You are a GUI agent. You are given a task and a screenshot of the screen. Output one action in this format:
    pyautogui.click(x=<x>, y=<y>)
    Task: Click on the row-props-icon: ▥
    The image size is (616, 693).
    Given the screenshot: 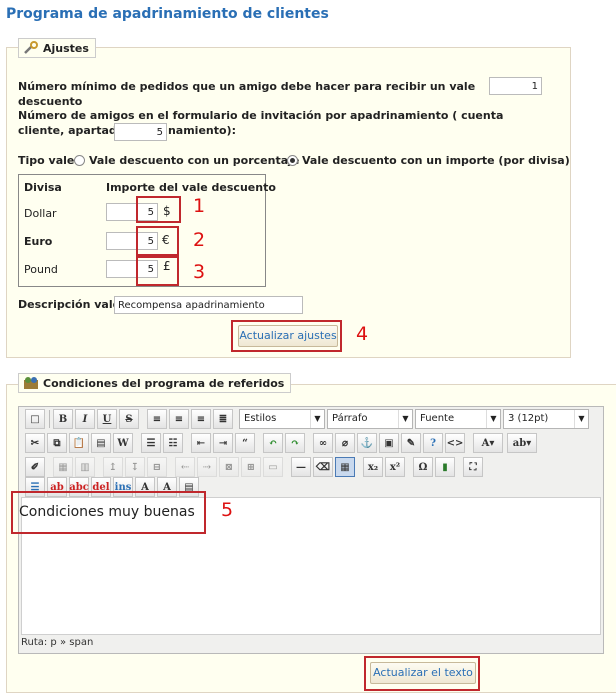 What is the action you would take?
    pyautogui.click(x=85, y=467)
    